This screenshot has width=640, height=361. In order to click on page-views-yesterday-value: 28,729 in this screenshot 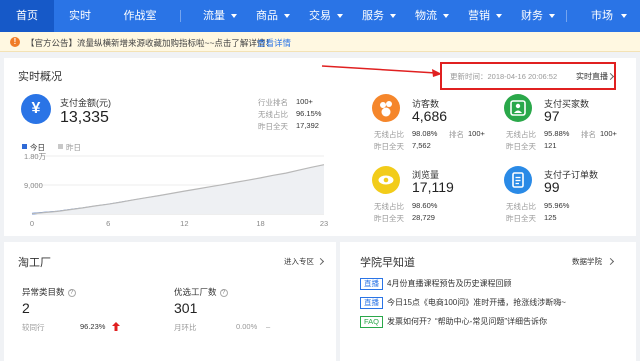, I will do `click(423, 217)`.